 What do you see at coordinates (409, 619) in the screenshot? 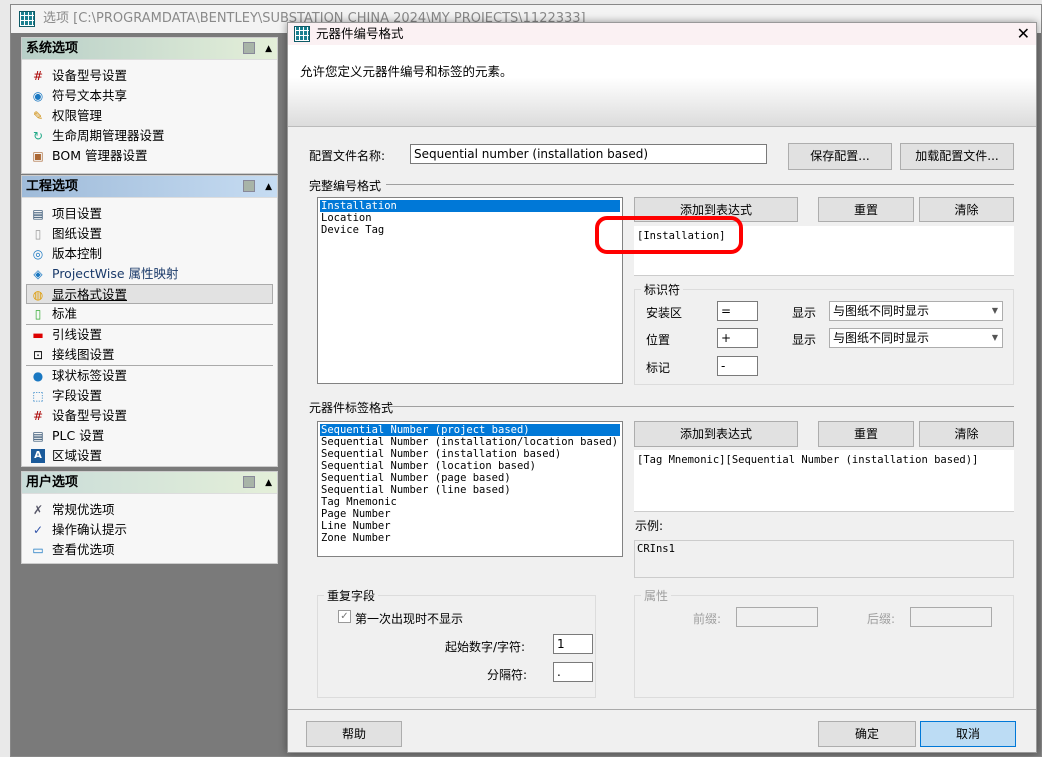
I see `hide-first-label: 第一次出现时不显示` at bounding box center [409, 619].